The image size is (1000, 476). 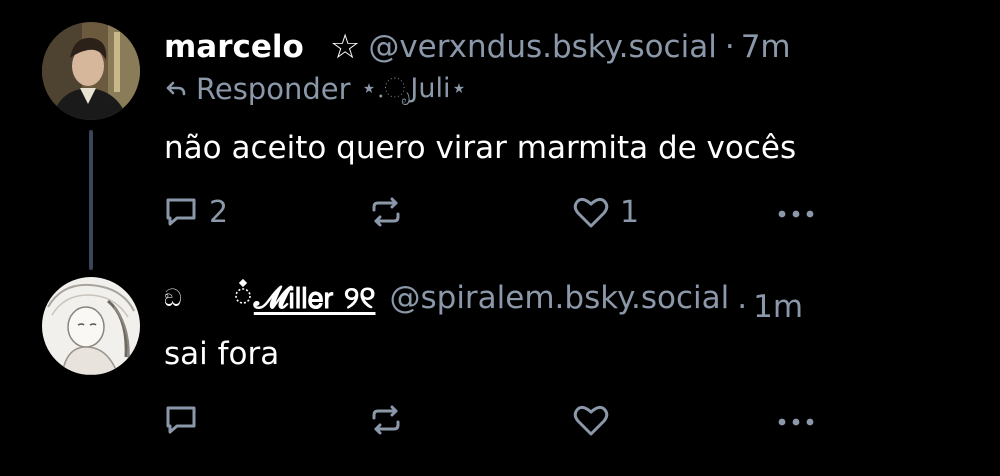 What do you see at coordinates (219, 212) in the screenshot?
I see `reply-count: 2` at bounding box center [219, 212].